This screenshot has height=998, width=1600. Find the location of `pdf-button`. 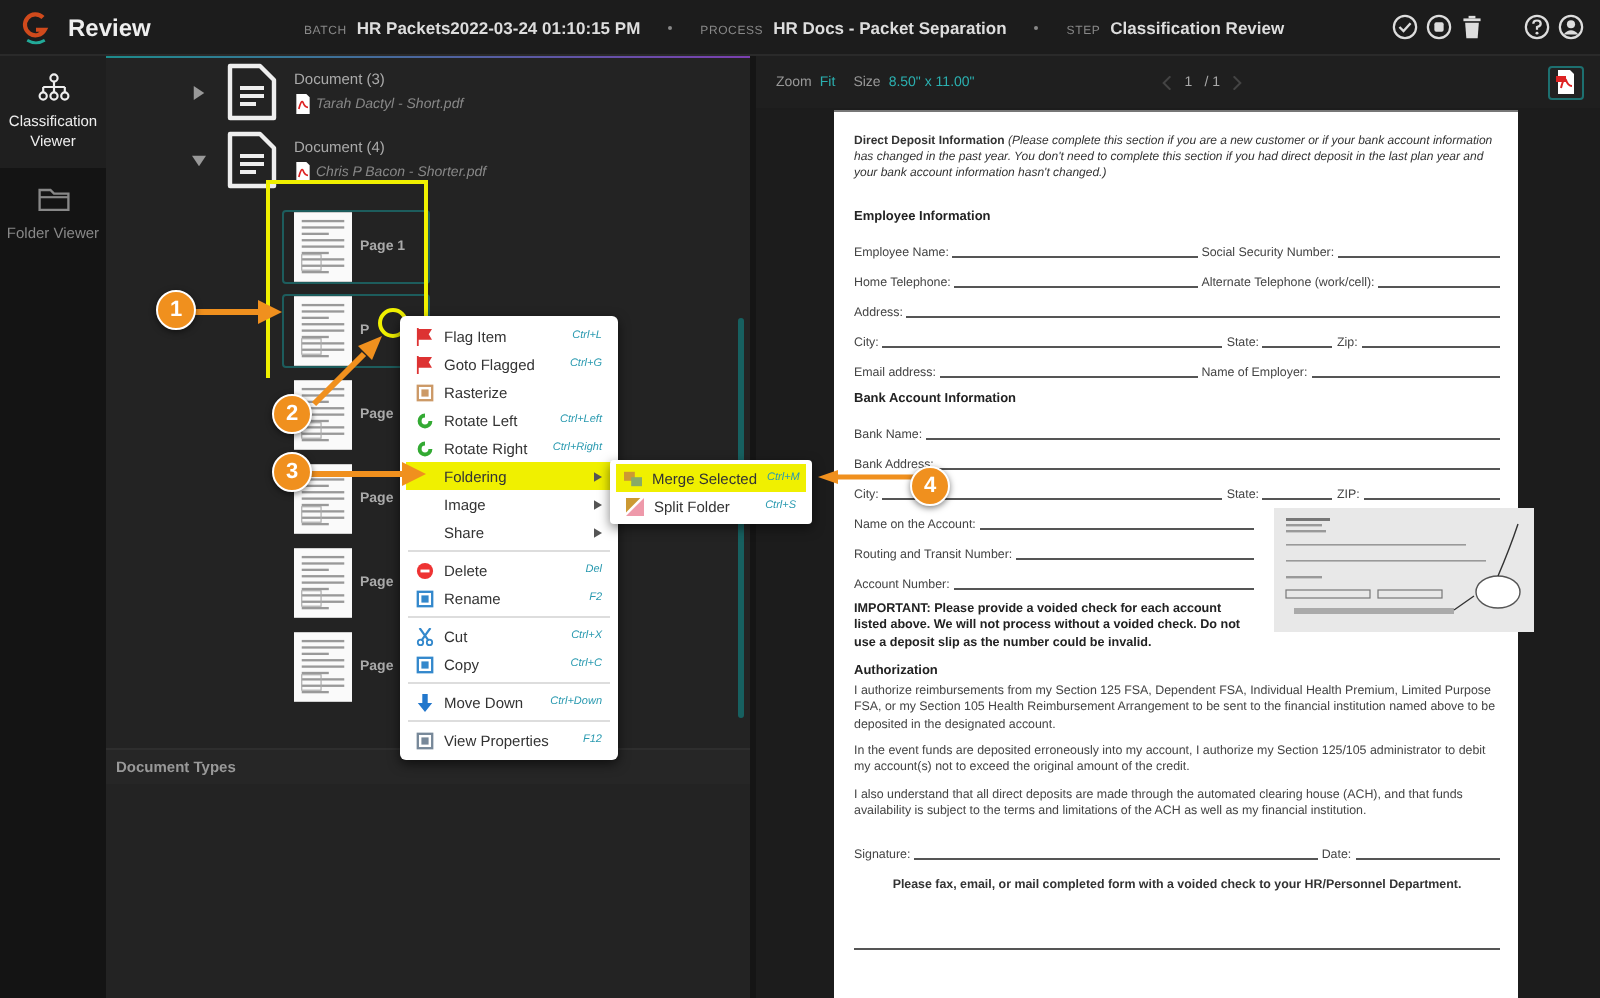

pdf-button is located at coordinates (1566, 82).